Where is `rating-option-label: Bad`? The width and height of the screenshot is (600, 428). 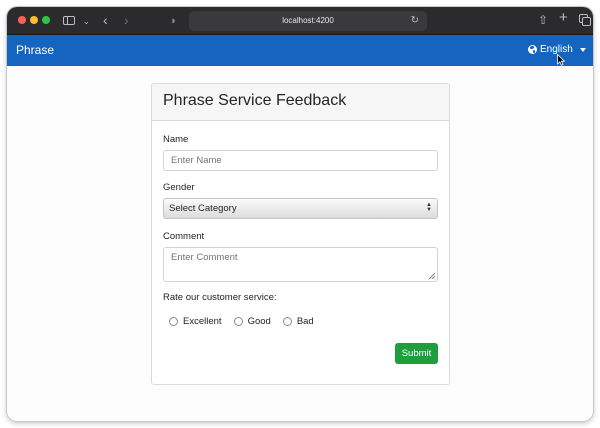
rating-option-label: Bad is located at coordinates (305, 321).